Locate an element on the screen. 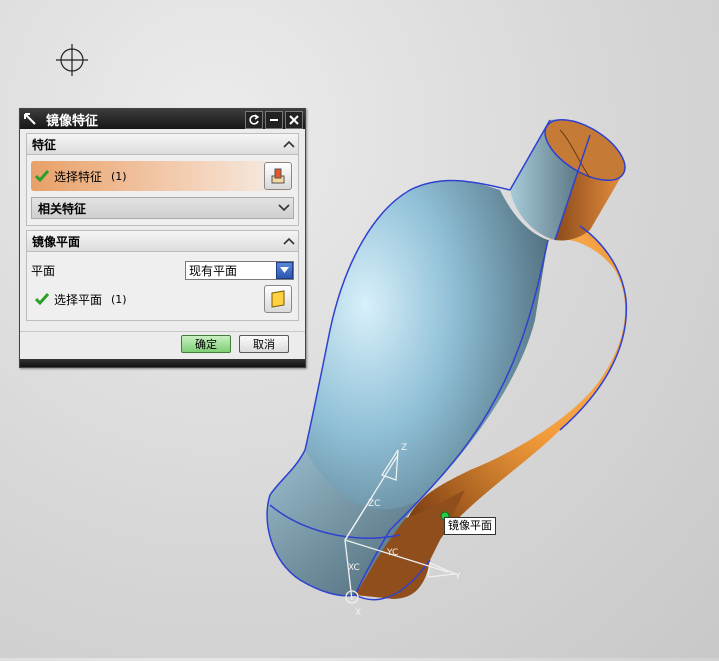 The image size is (719, 661). feature-section-body: 选择特征 (1) 相关特征 is located at coordinates (162, 190).